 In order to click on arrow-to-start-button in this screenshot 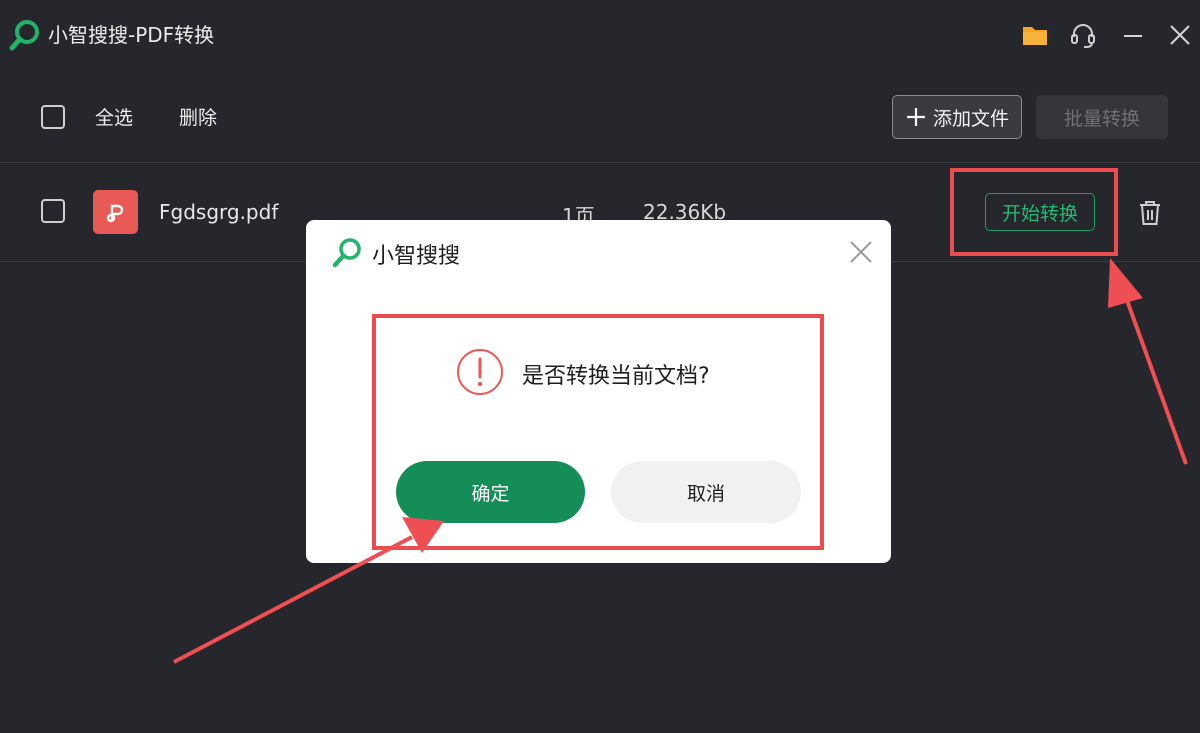, I will do `click(1148, 361)`.